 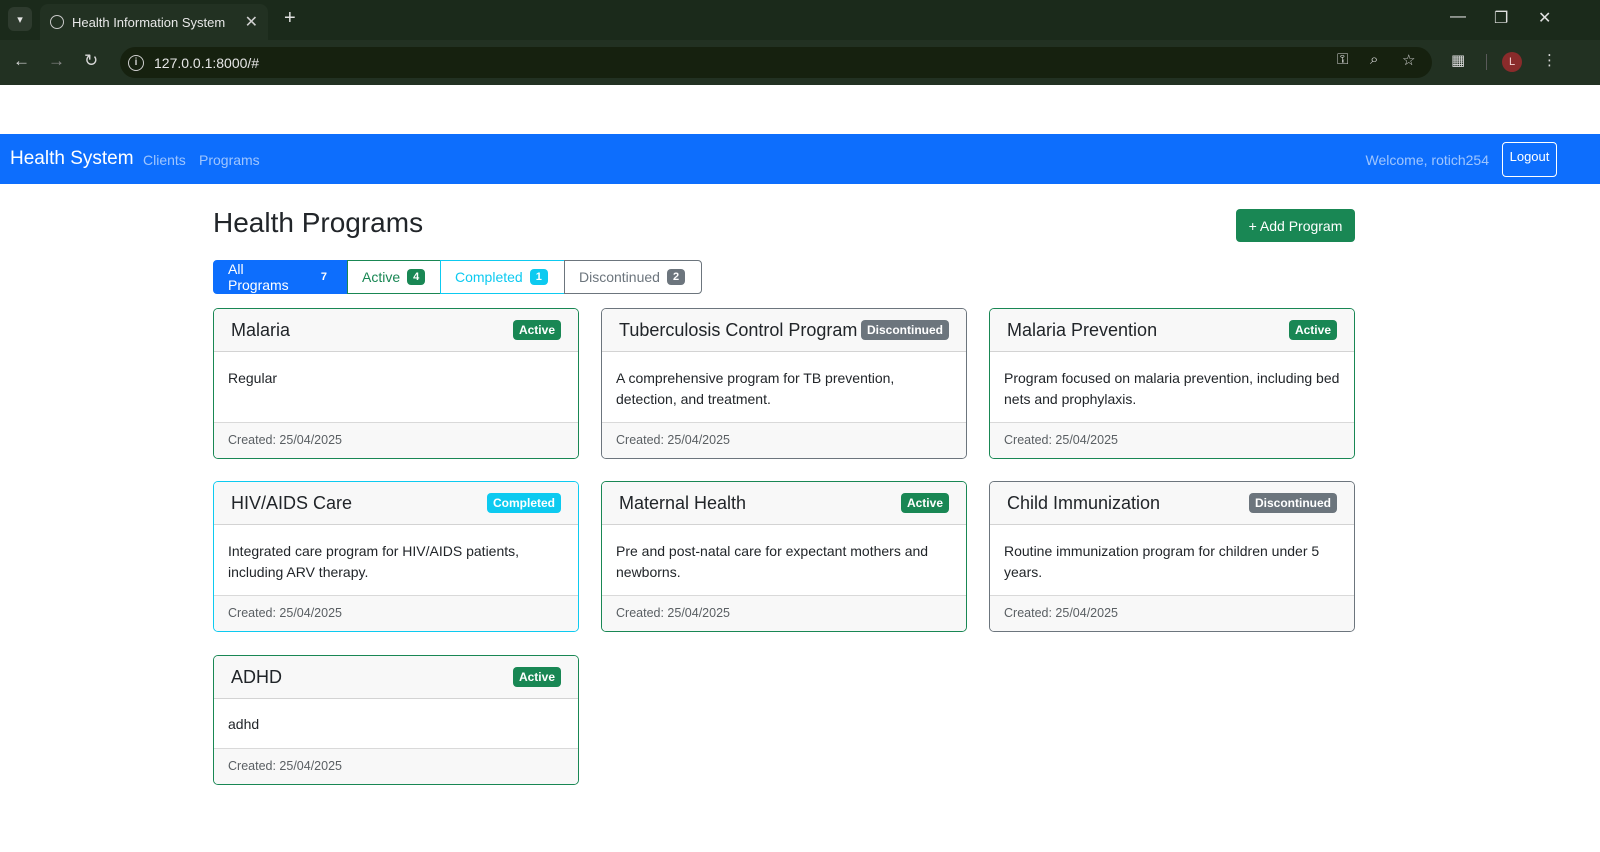 I want to click on filter-label: Completed, so click(x=489, y=277).